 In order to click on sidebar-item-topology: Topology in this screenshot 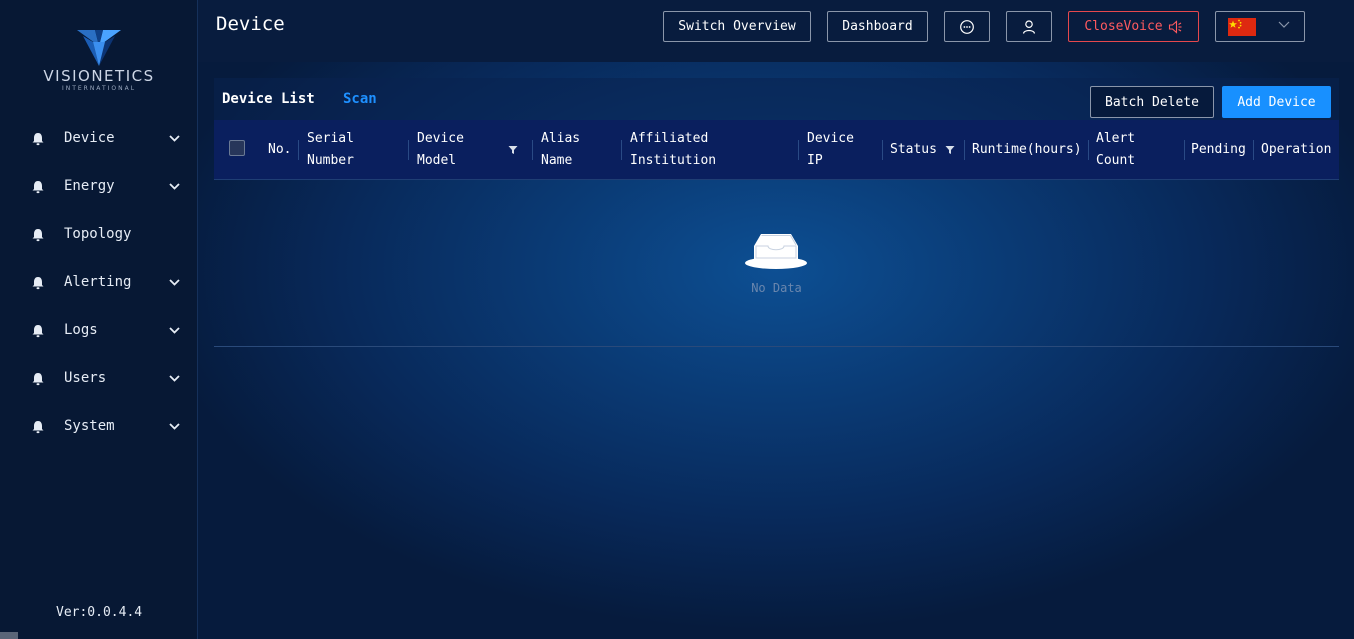, I will do `click(99, 235)`.